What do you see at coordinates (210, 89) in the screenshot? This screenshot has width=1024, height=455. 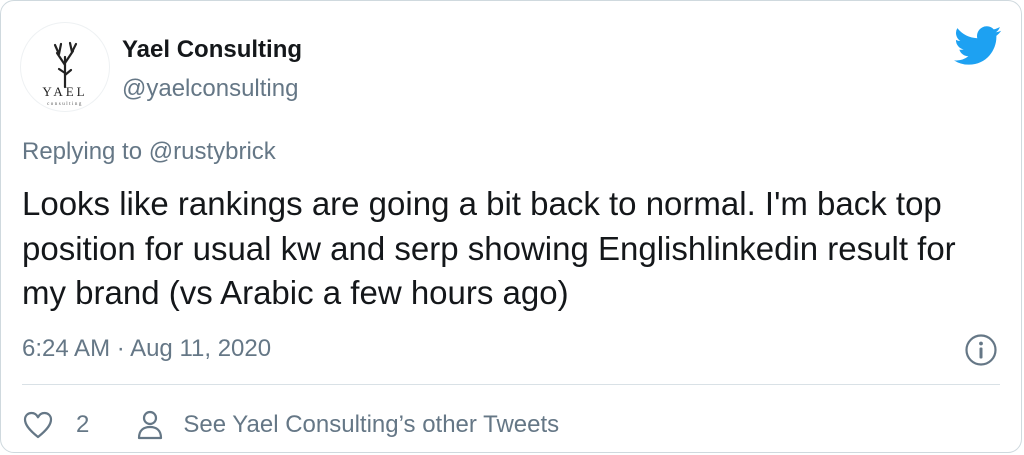 I see `author-handle: @yaelconsulting` at bounding box center [210, 89].